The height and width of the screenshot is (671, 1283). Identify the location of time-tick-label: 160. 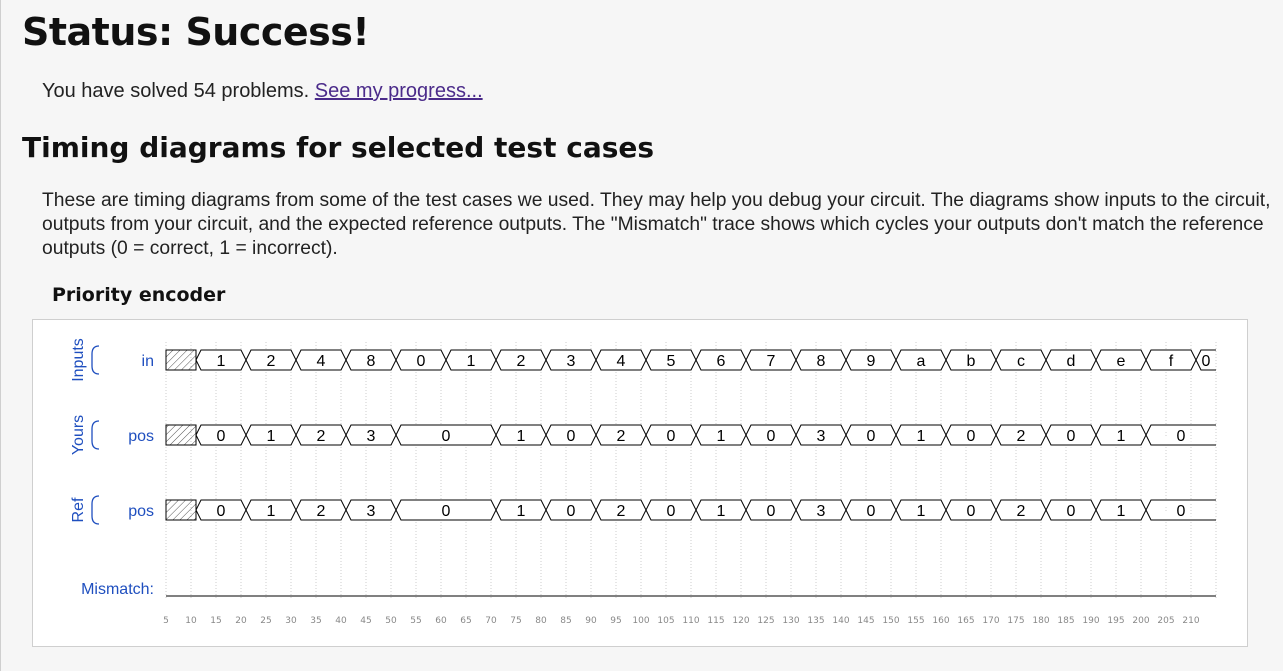
(940, 621).